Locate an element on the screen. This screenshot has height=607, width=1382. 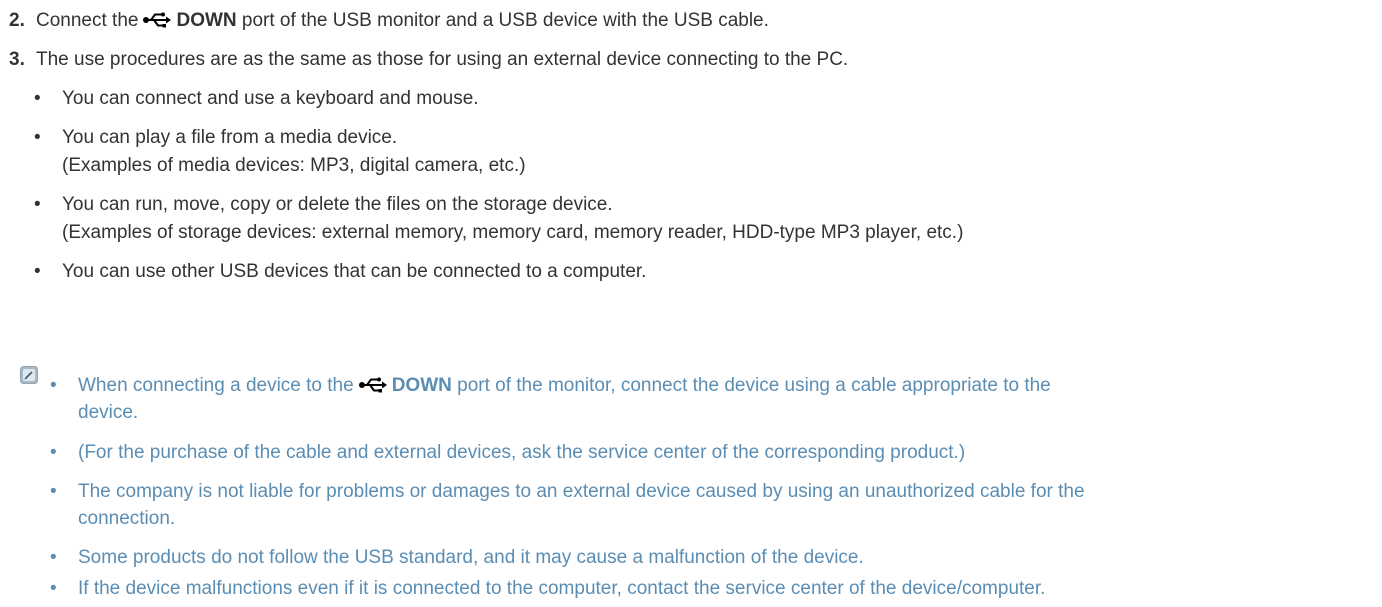
step-number: 2. is located at coordinates (17, 20).